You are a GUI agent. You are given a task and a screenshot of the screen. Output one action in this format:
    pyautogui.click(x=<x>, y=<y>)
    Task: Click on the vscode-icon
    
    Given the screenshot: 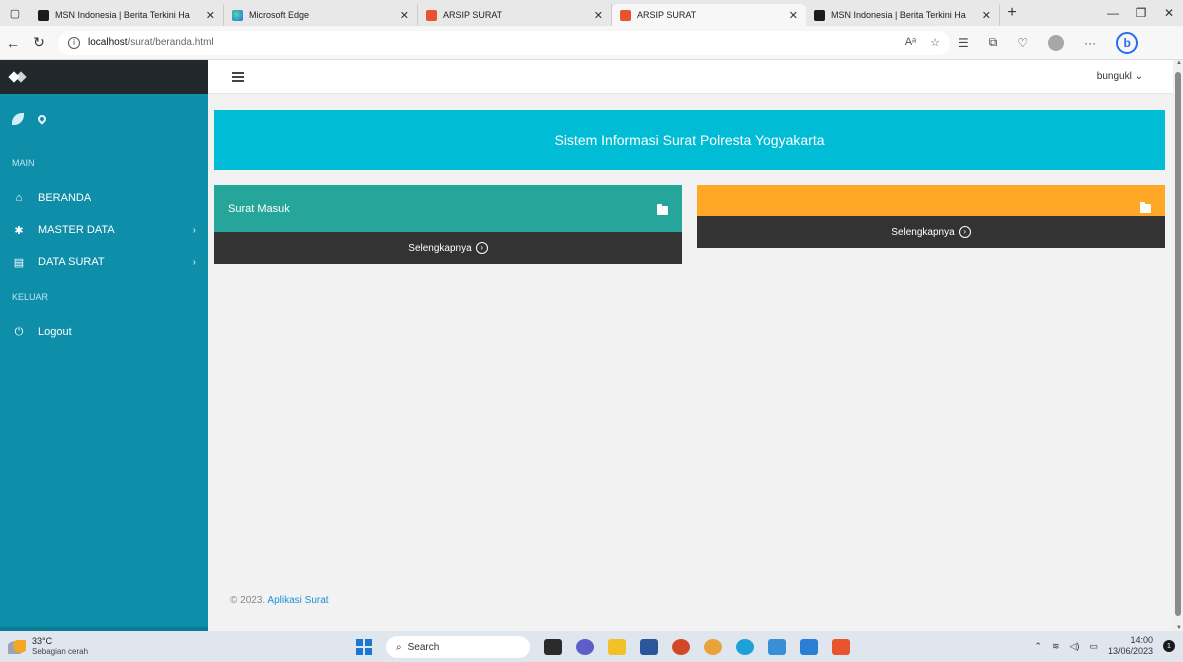 What is the action you would take?
    pyautogui.click(x=809, y=647)
    